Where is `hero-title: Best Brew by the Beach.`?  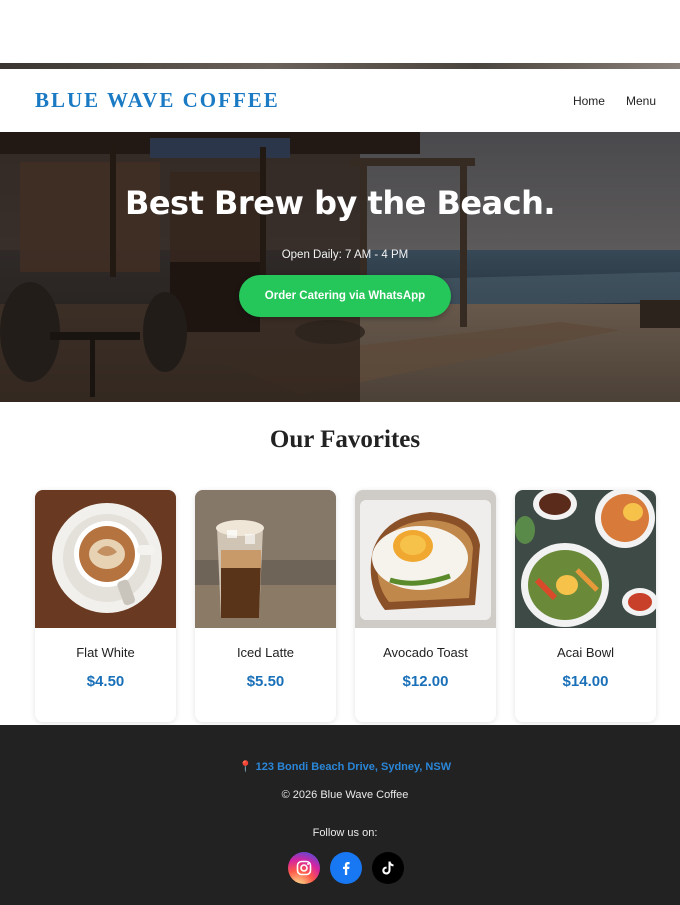 hero-title: Best Brew by the Beach. is located at coordinates (340, 203).